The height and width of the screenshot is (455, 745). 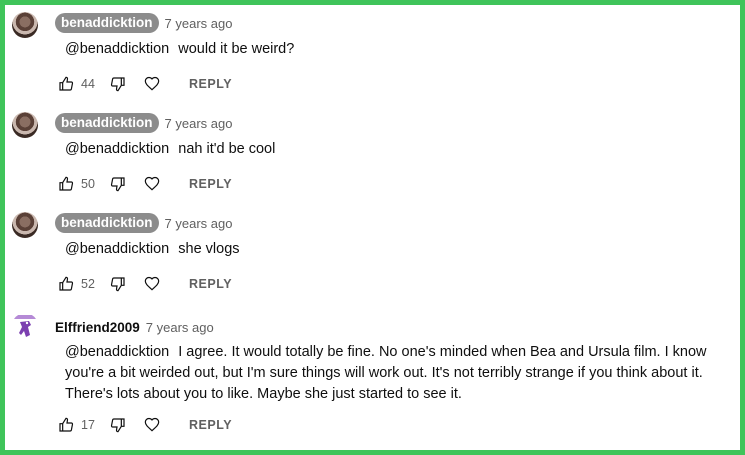 I want to click on comment-actions: 17 REPLY, so click(x=144, y=425).